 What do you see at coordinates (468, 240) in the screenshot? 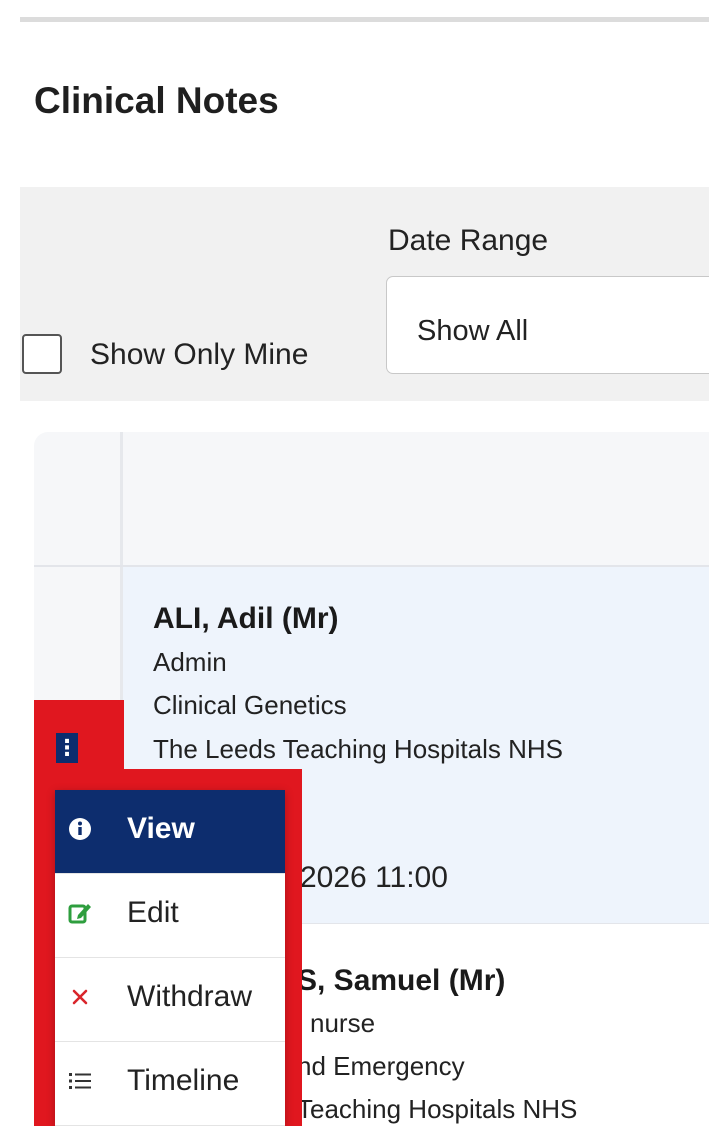
I see `date-range-label: Date Range` at bounding box center [468, 240].